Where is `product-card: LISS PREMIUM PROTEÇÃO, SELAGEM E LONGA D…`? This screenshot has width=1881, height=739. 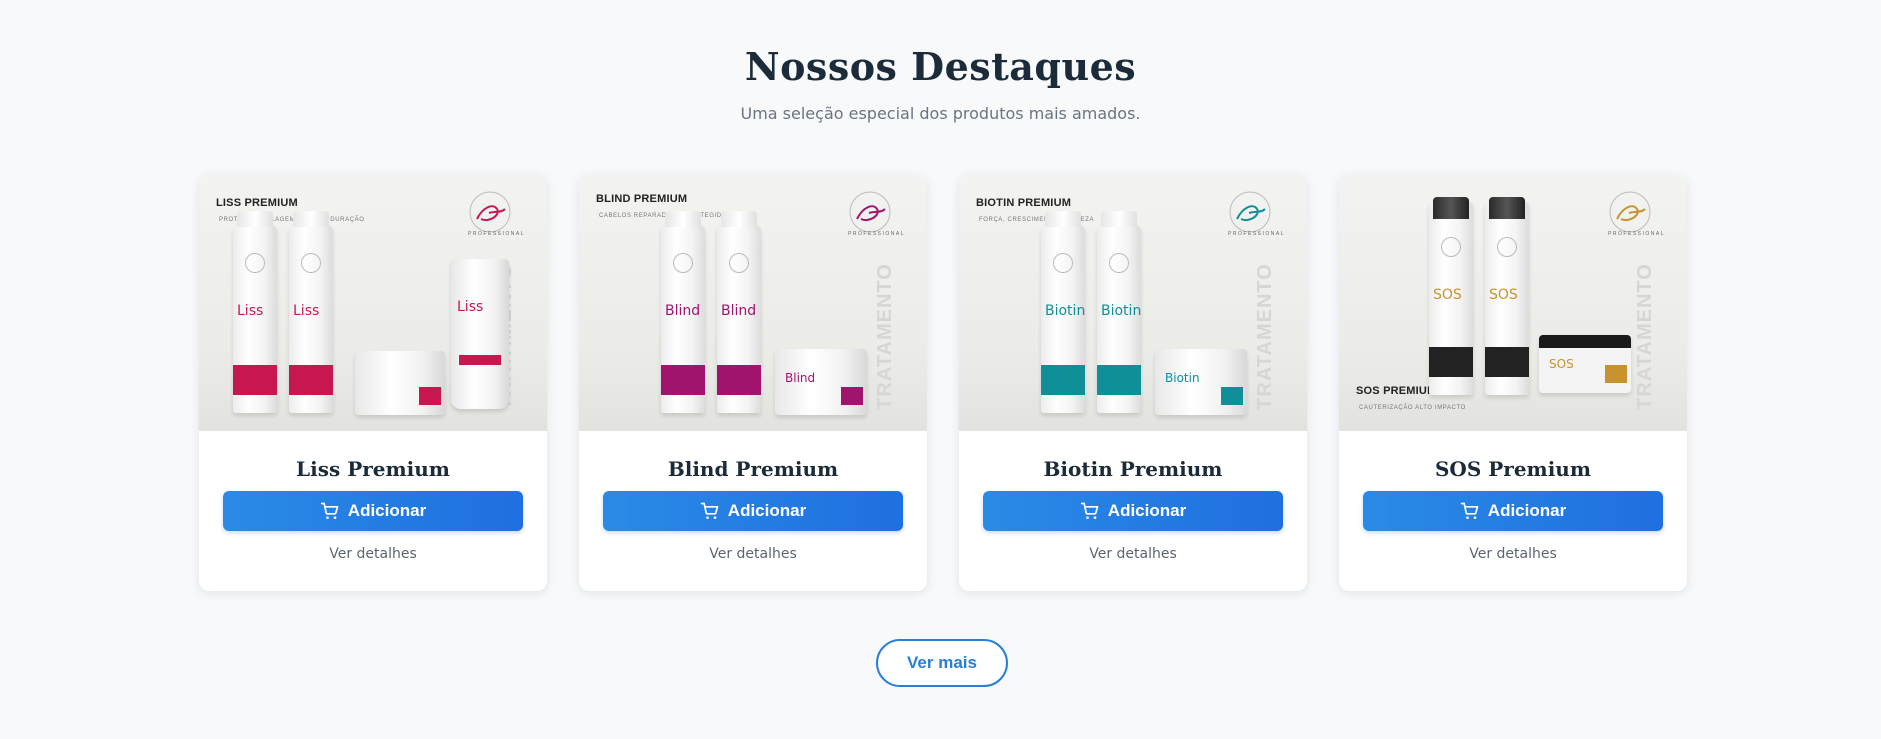 product-card: LISS PREMIUM PROTEÇÃO, SELAGEM E LONGA D… is located at coordinates (373, 383).